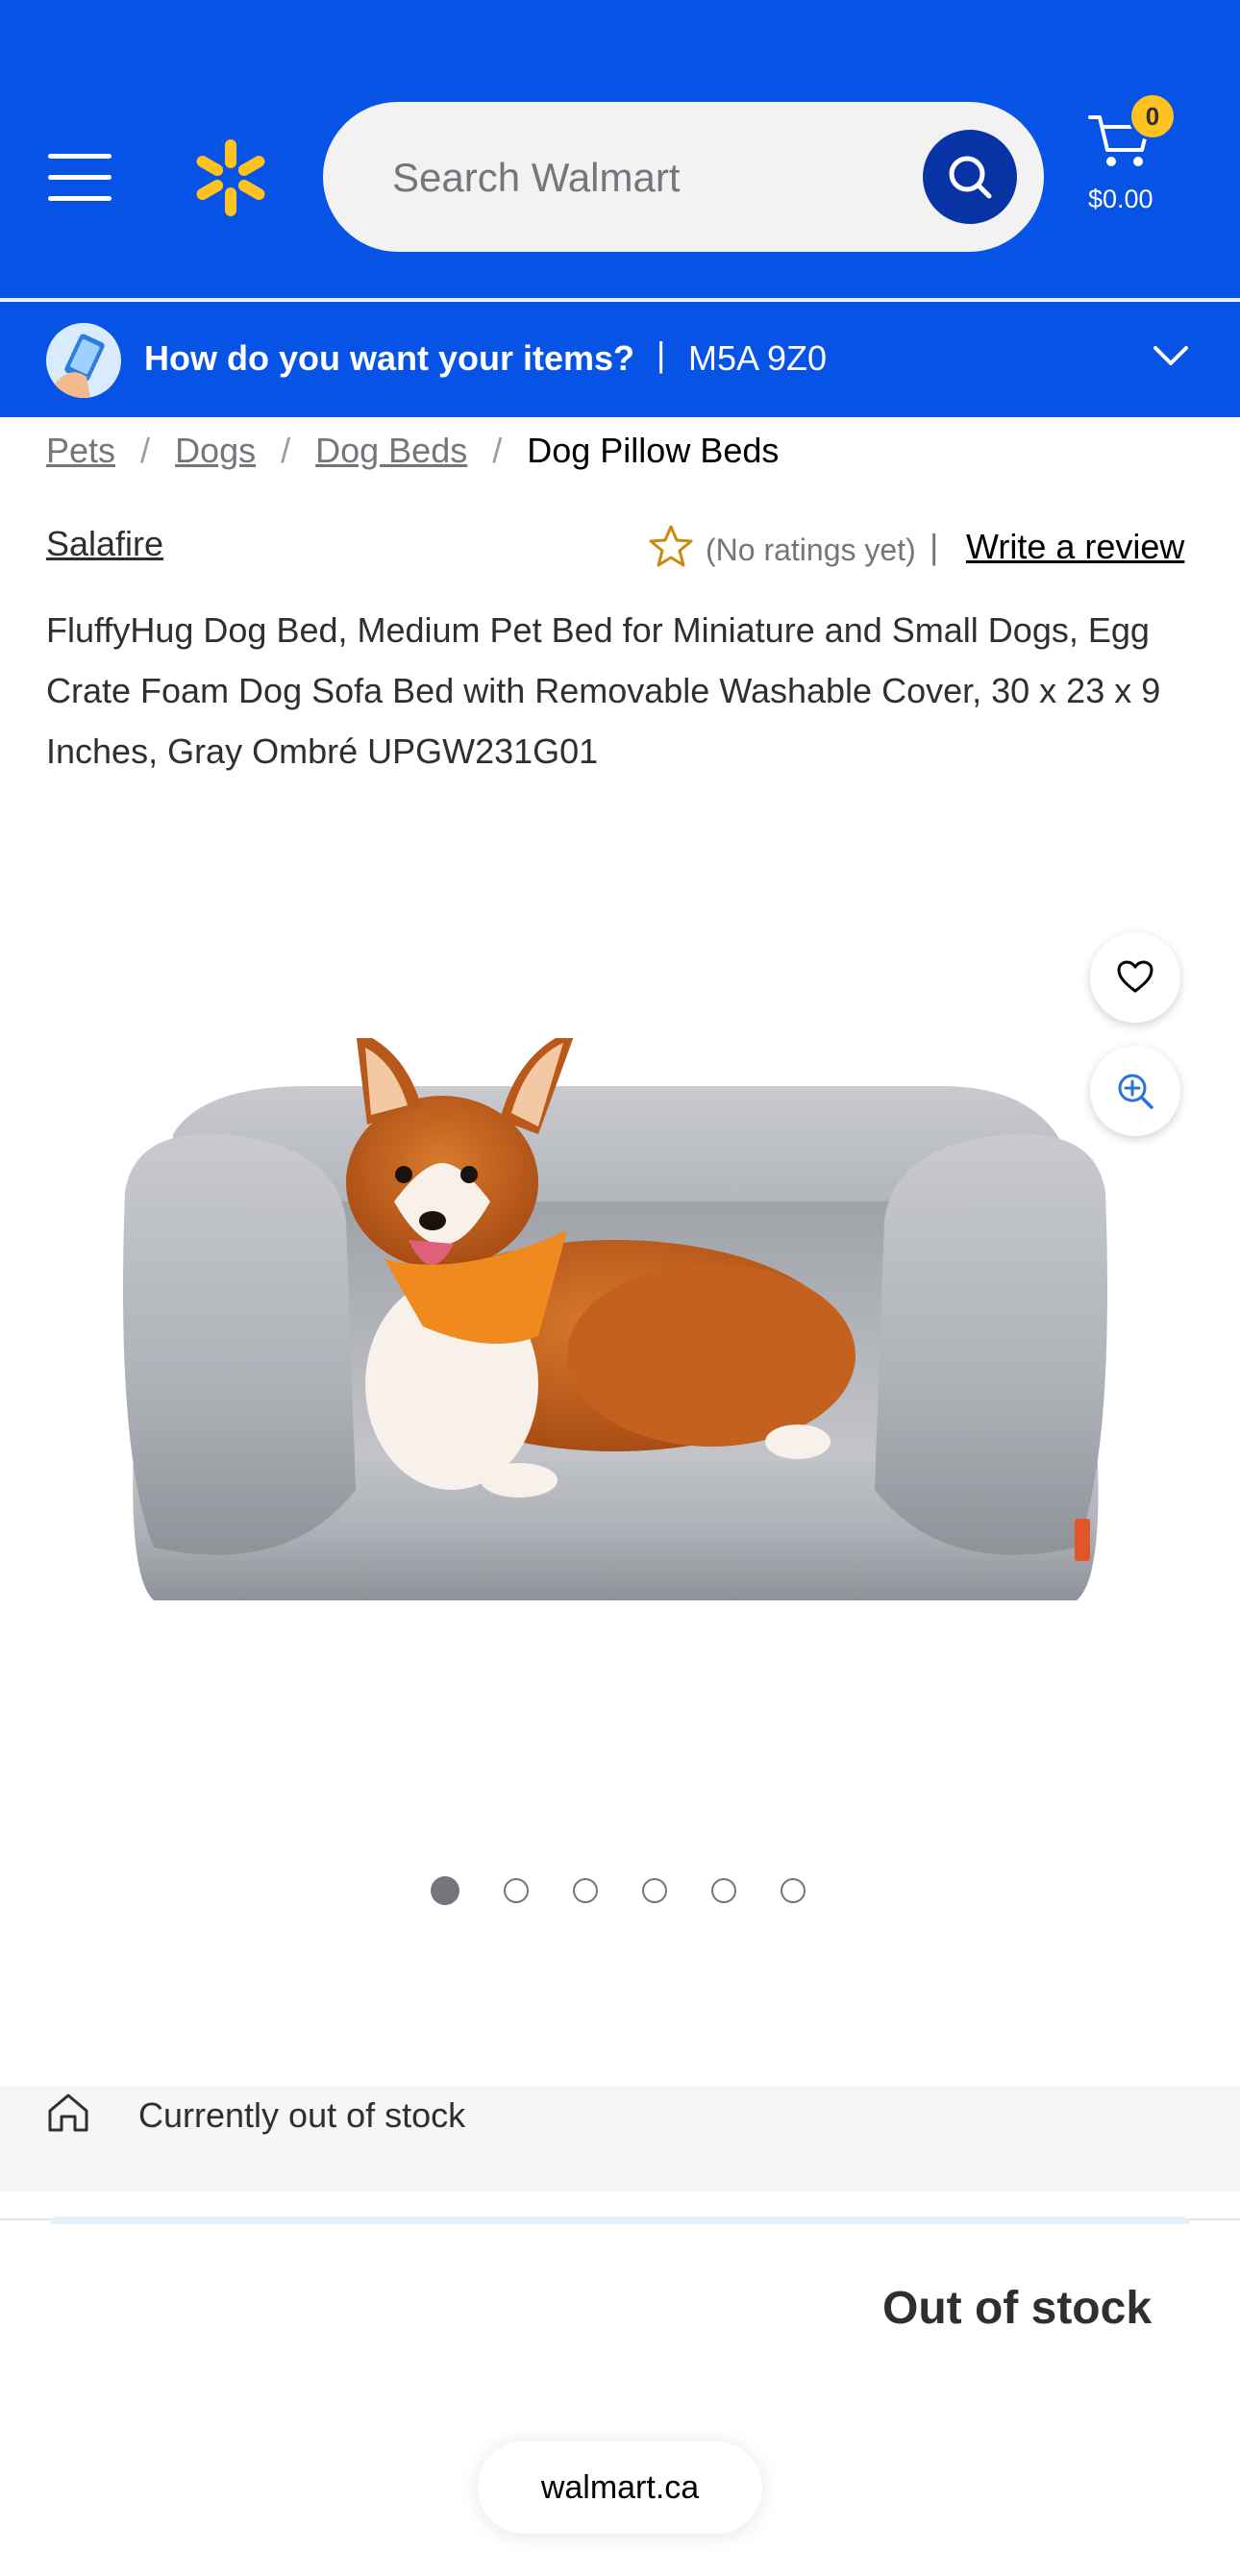 The width and height of the screenshot is (1240, 2576). What do you see at coordinates (391, 451) in the screenshot?
I see `breadcrumb-link-dog-beds: Dog Beds` at bounding box center [391, 451].